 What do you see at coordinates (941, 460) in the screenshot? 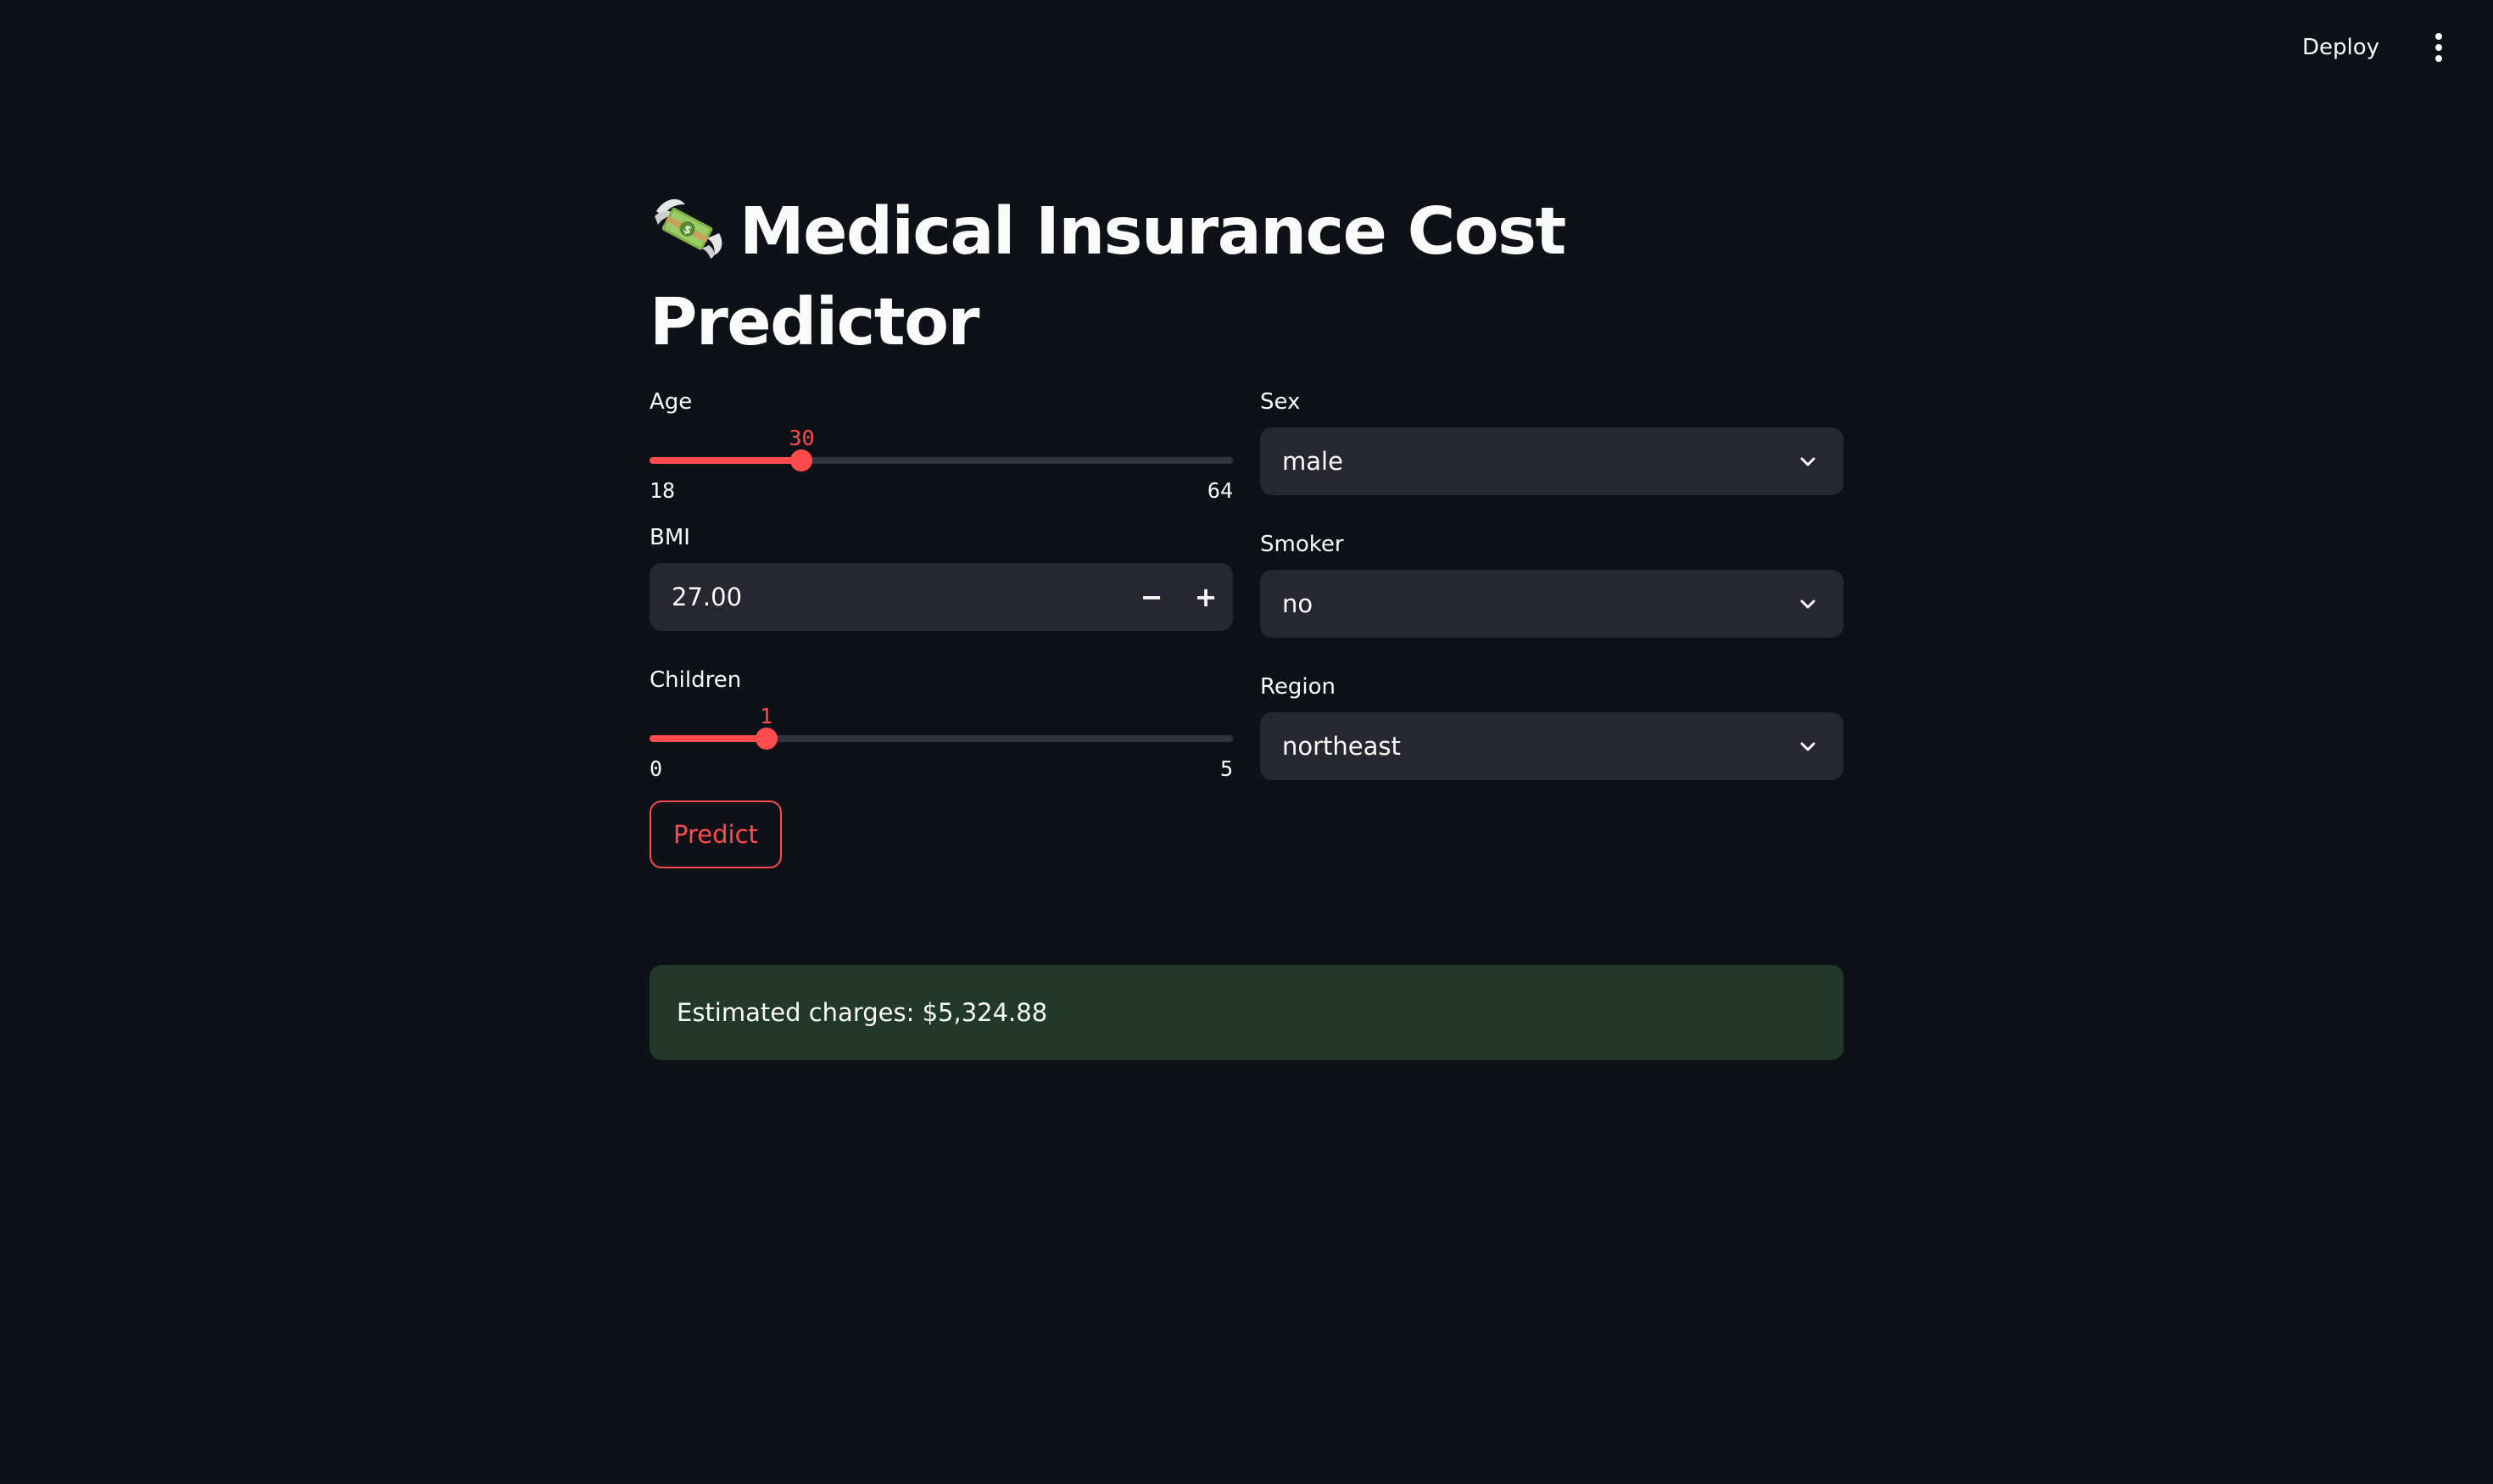
I see `age-slider-track` at bounding box center [941, 460].